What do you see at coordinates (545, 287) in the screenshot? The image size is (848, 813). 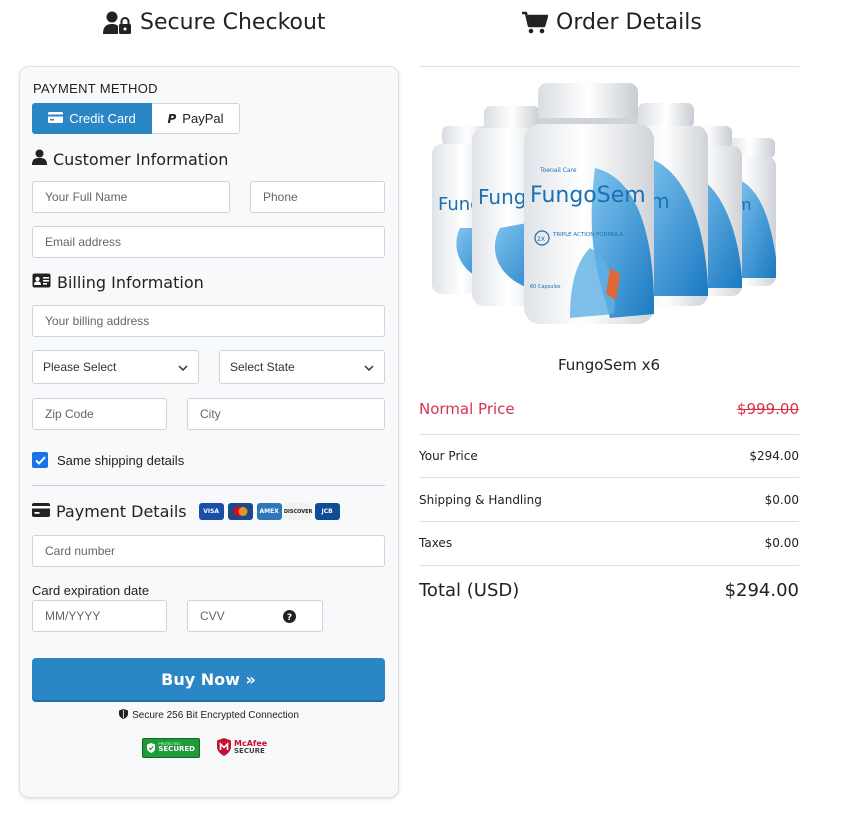 I see `bottle-caps-text: 60 Capsules` at bounding box center [545, 287].